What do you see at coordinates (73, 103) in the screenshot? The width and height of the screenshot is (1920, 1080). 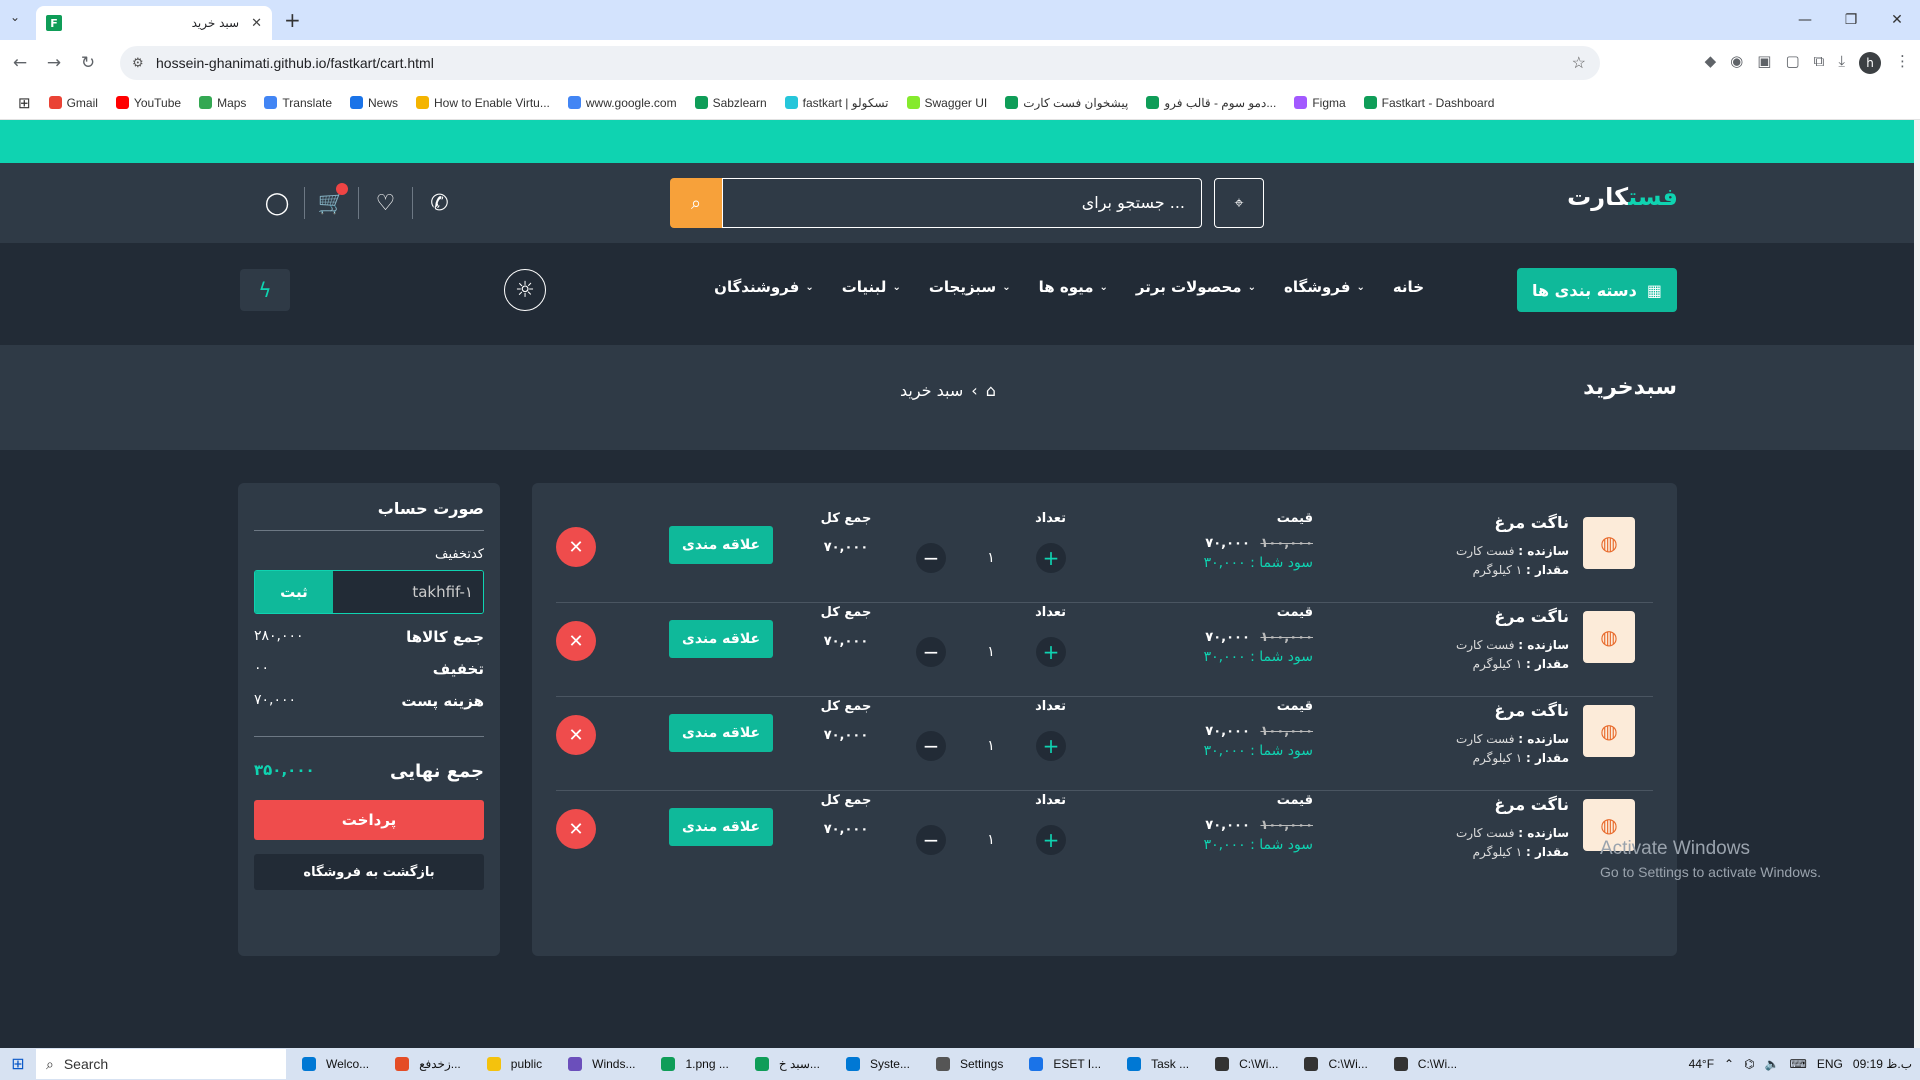 I see `bookmark-item: Gmail` at bounding box center [73, 103].